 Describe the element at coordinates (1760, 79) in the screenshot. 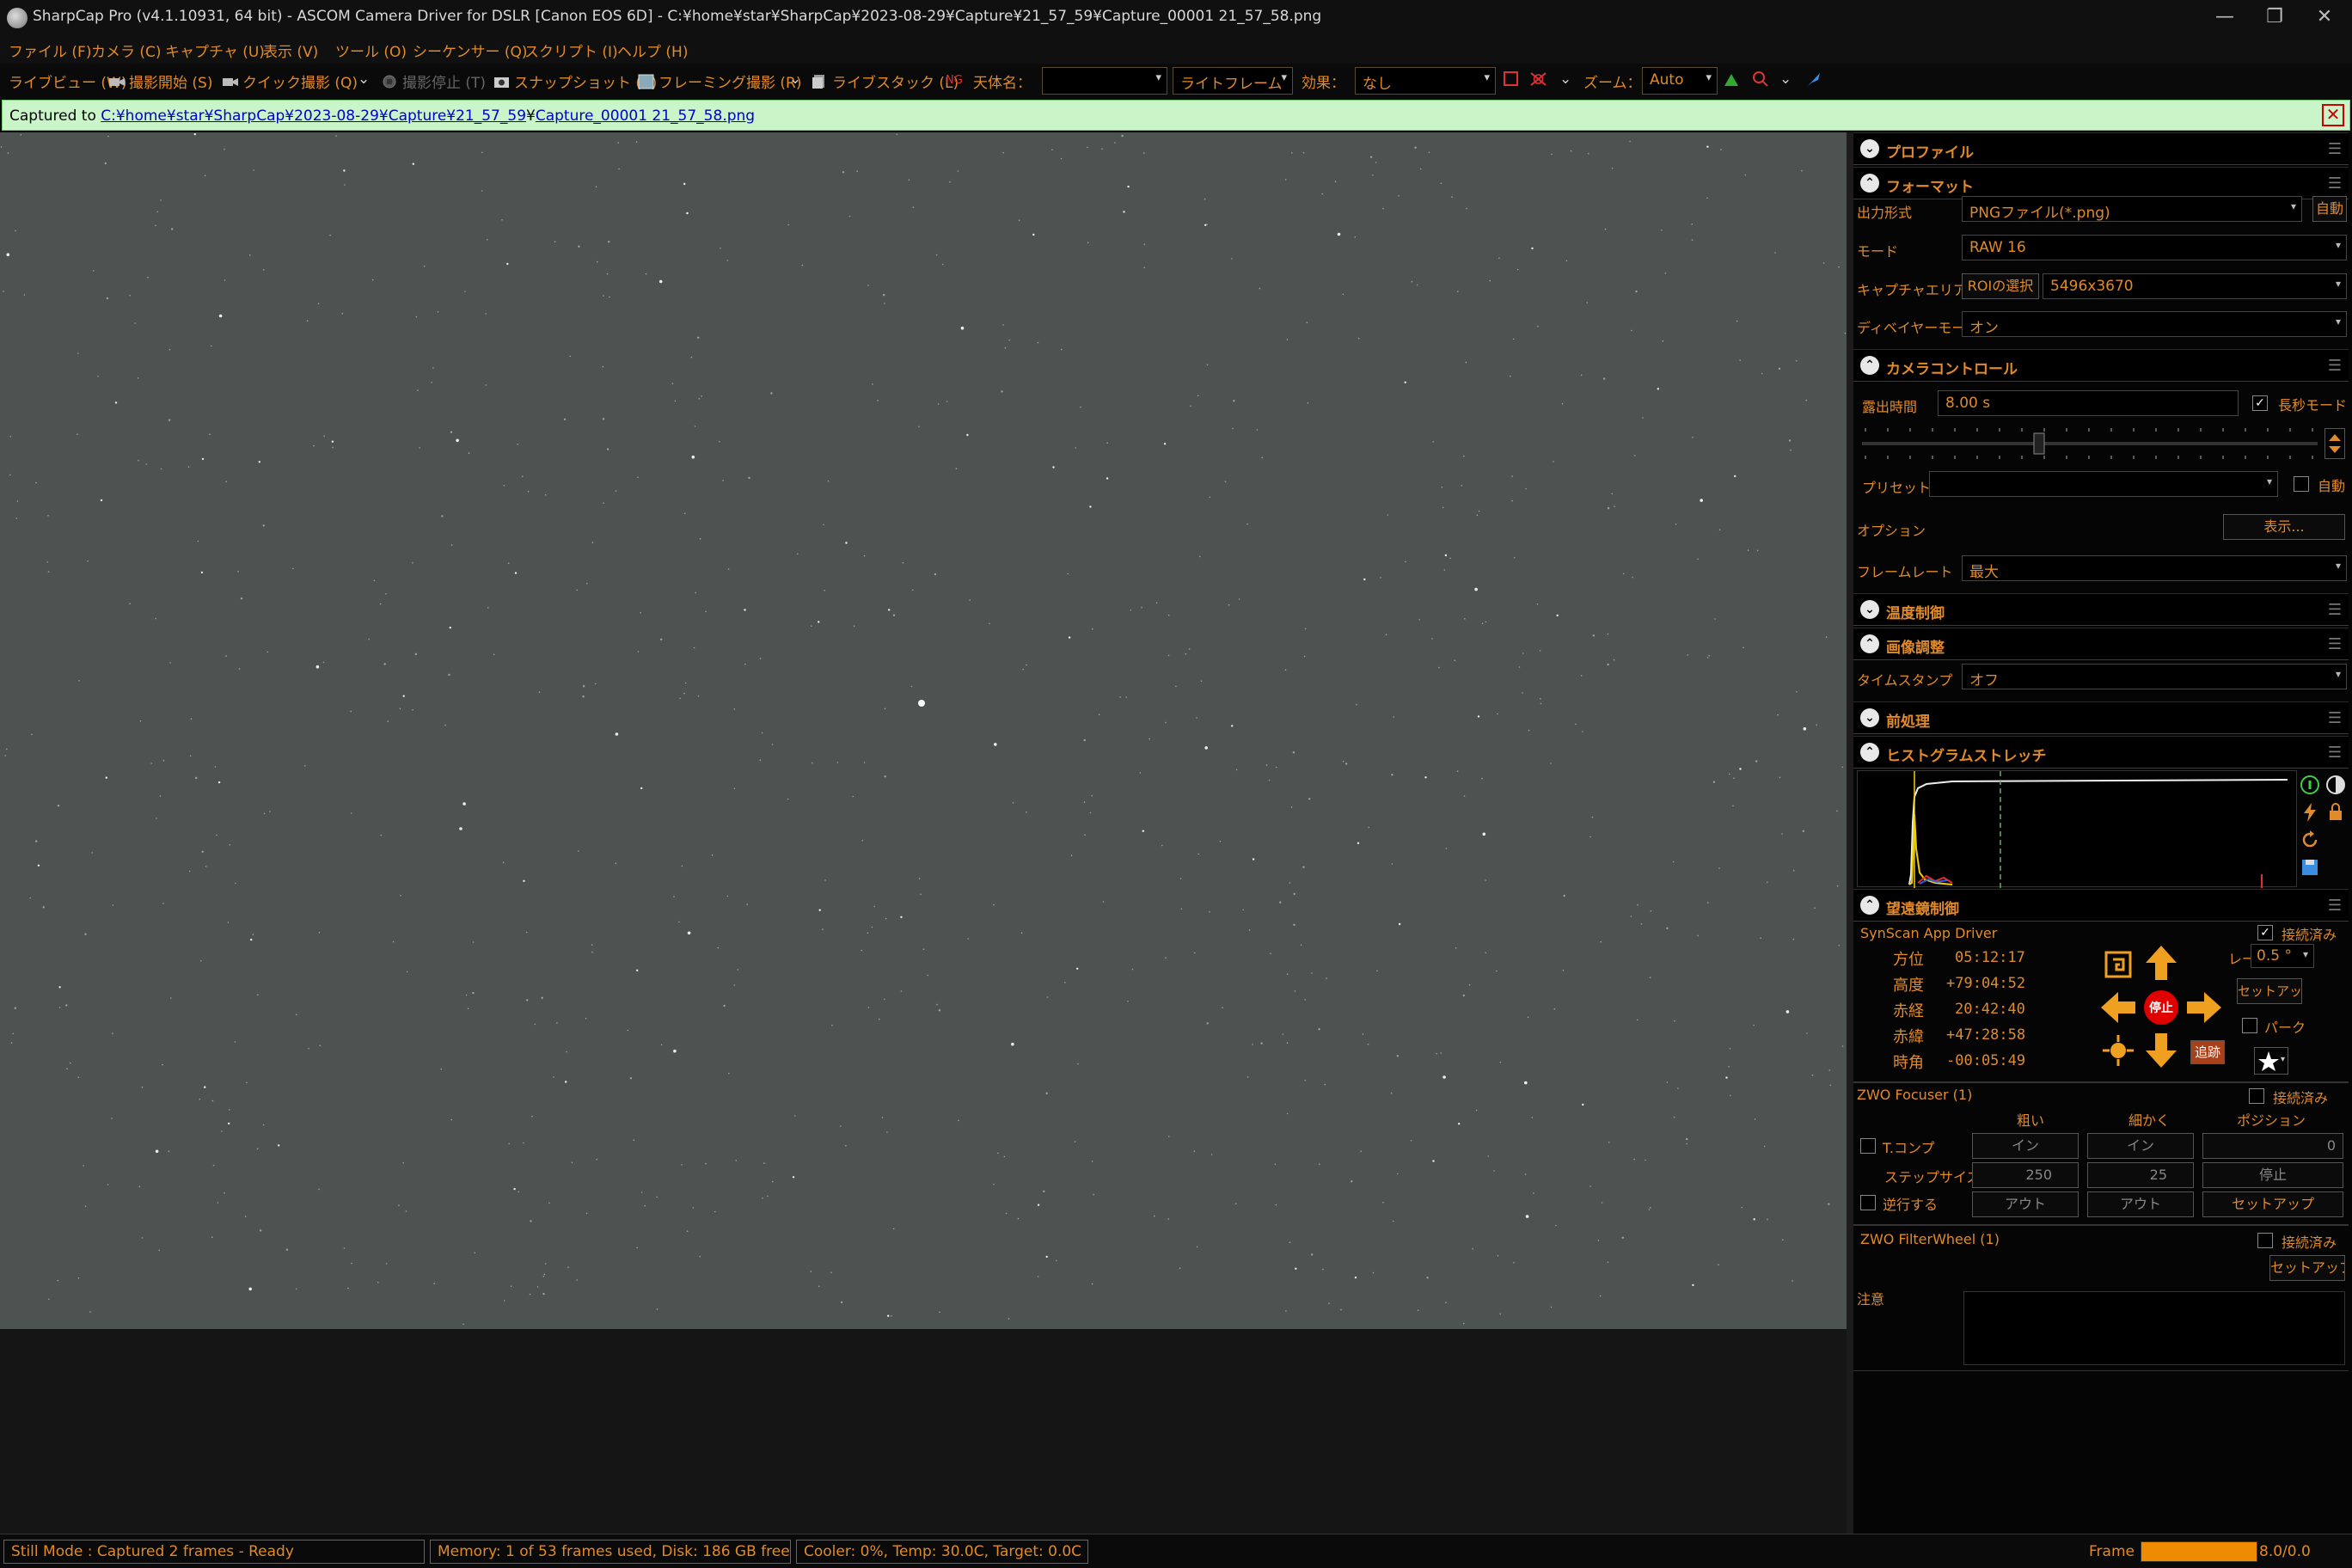

I see `magnifier-icon` at that location.